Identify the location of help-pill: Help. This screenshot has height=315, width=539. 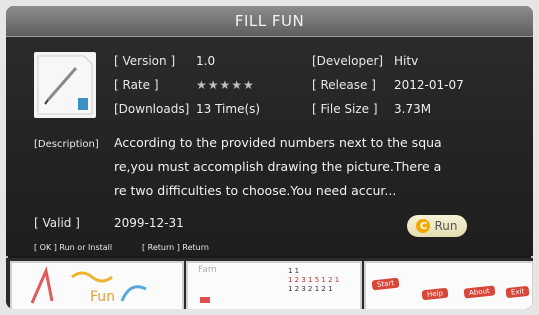
(435, 294).